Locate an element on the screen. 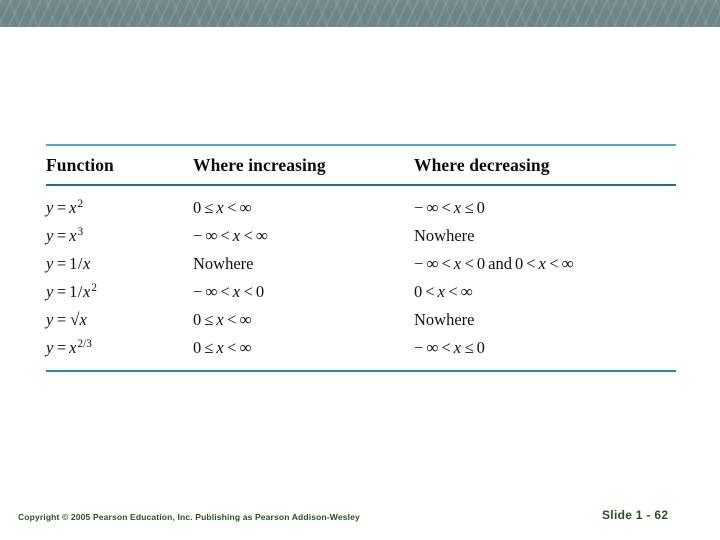  slide-top-banner is located at coordinates (360, 13).